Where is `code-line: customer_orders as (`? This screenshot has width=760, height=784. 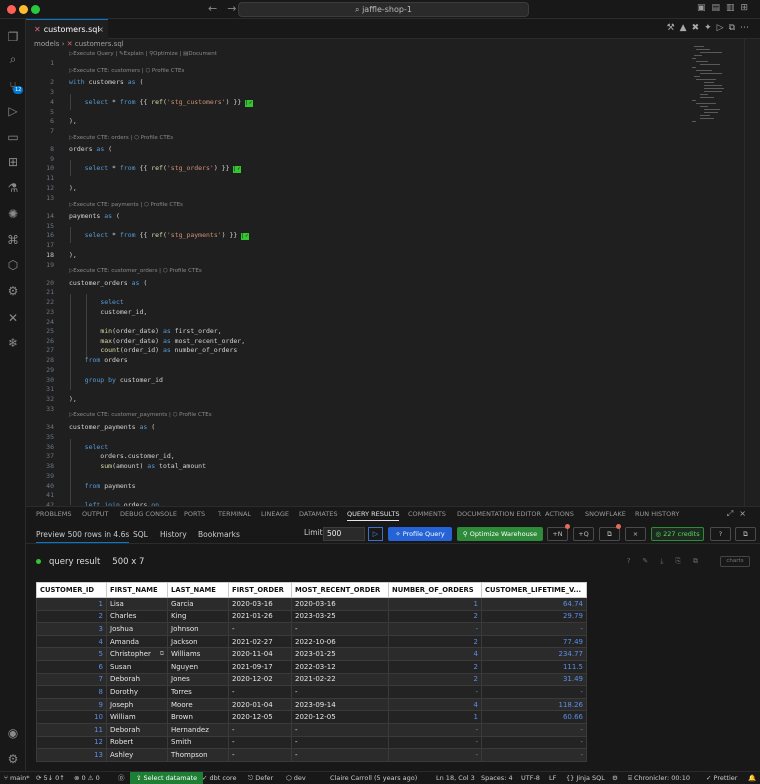
code-line: customer_orders as ( is located at coordinates (108, 283).